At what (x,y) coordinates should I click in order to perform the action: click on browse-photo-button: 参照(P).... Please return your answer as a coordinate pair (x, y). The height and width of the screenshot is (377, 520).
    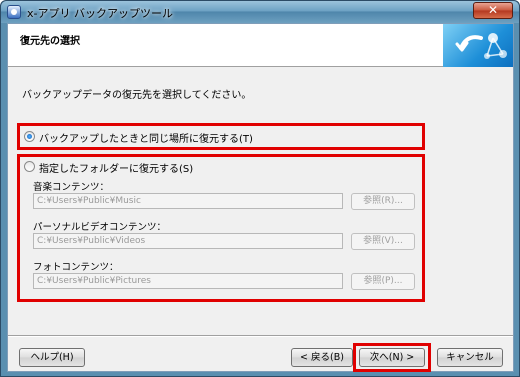
    Looking at the image, I should click on (383, 281).